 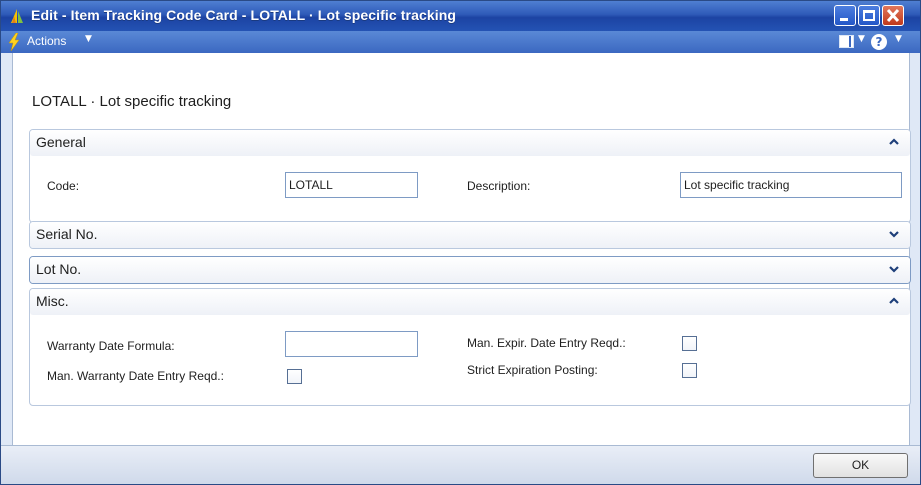 What do you see at coordinates (846, 41) in the screenshot?
I see `layout-icon` at bounding box center [846, 41].